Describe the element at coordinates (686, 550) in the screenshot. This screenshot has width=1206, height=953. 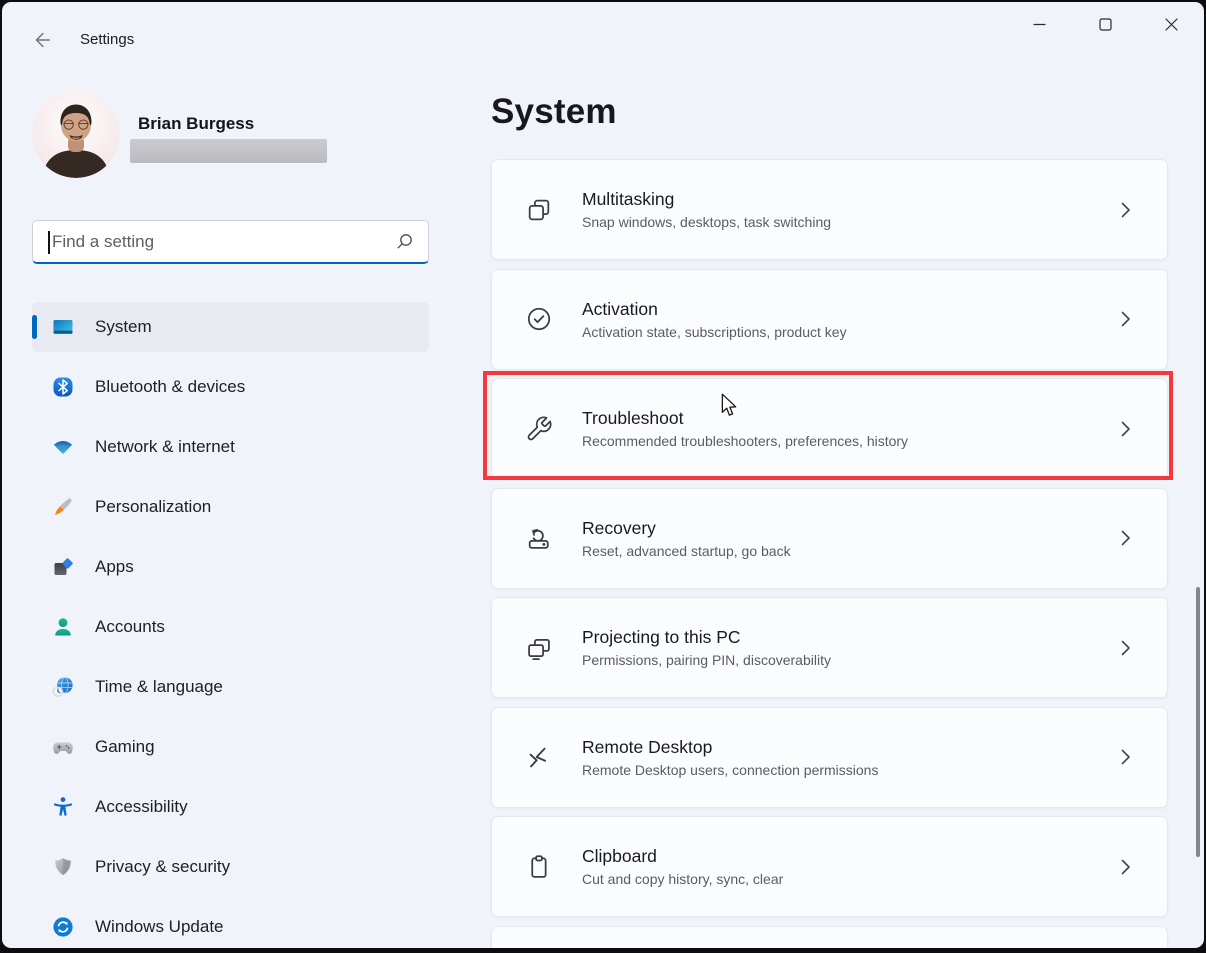
I see `row-subtitle: Reset, advanced startup, go back` at that location.